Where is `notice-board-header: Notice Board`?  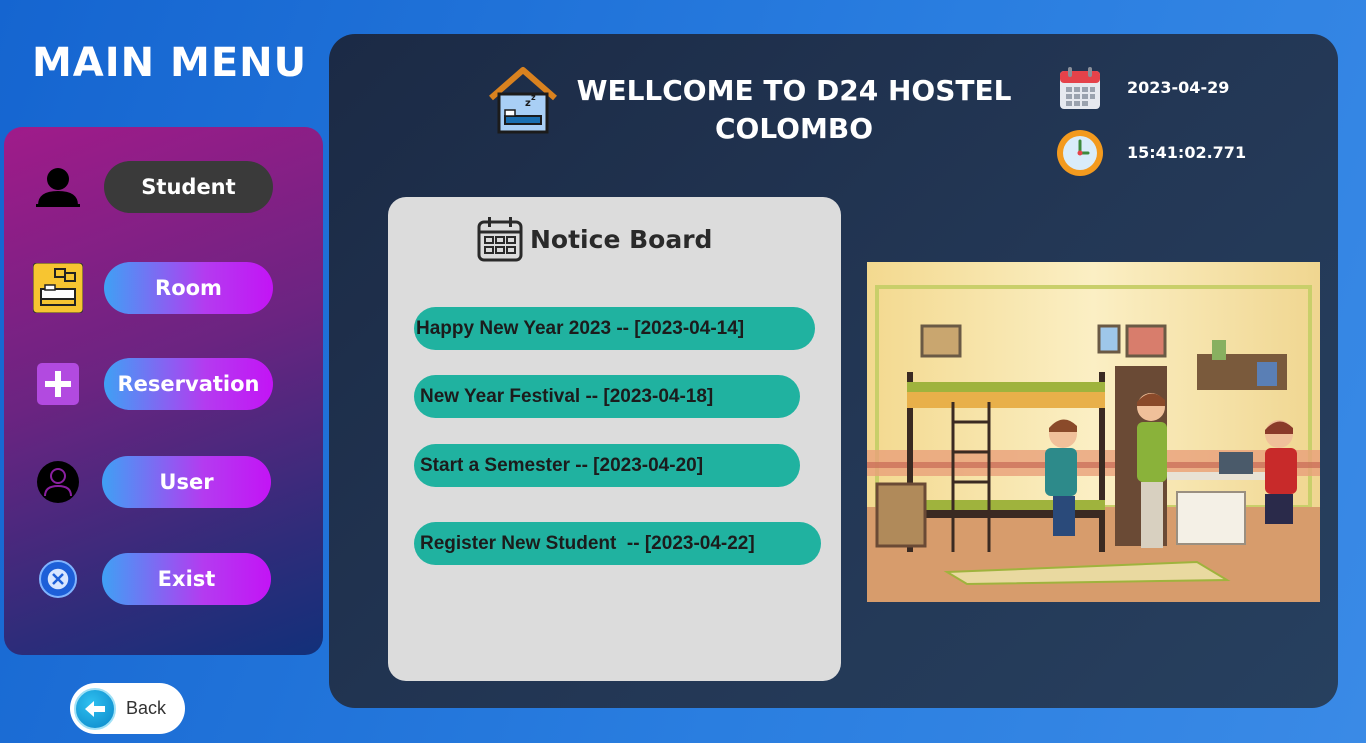 notice-board-header: Notice Board is located at coordinates (594, 239).